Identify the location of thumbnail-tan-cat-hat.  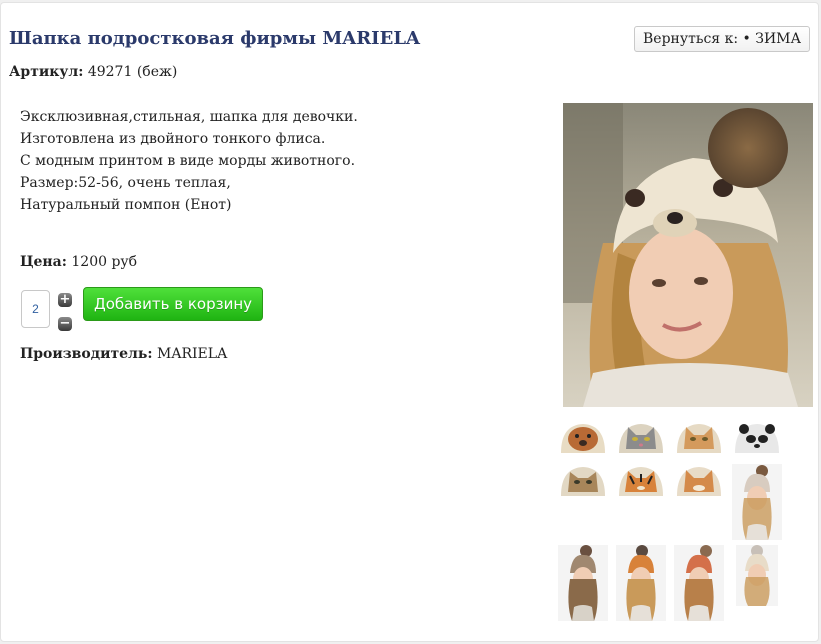
(699, 439).